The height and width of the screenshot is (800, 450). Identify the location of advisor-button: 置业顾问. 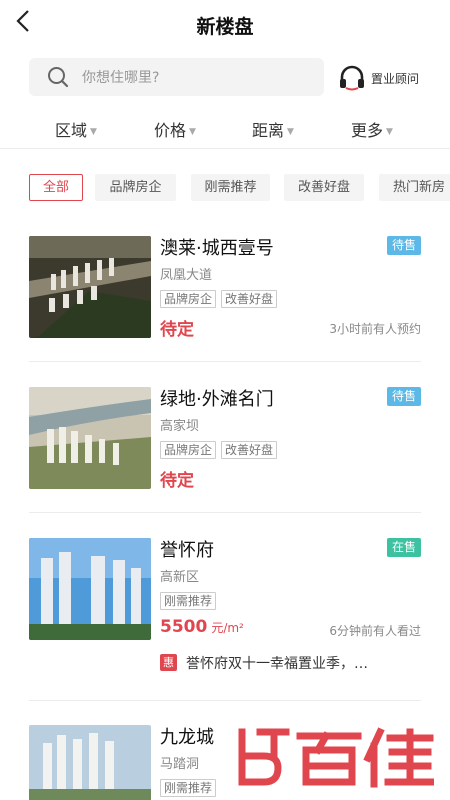
(388, 78).